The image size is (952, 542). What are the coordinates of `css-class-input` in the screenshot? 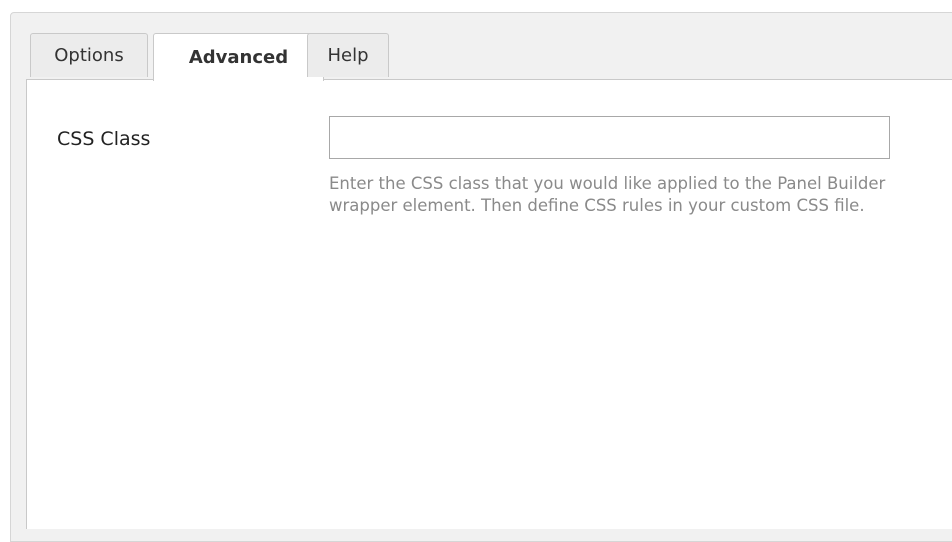 It's located at (609, 137).